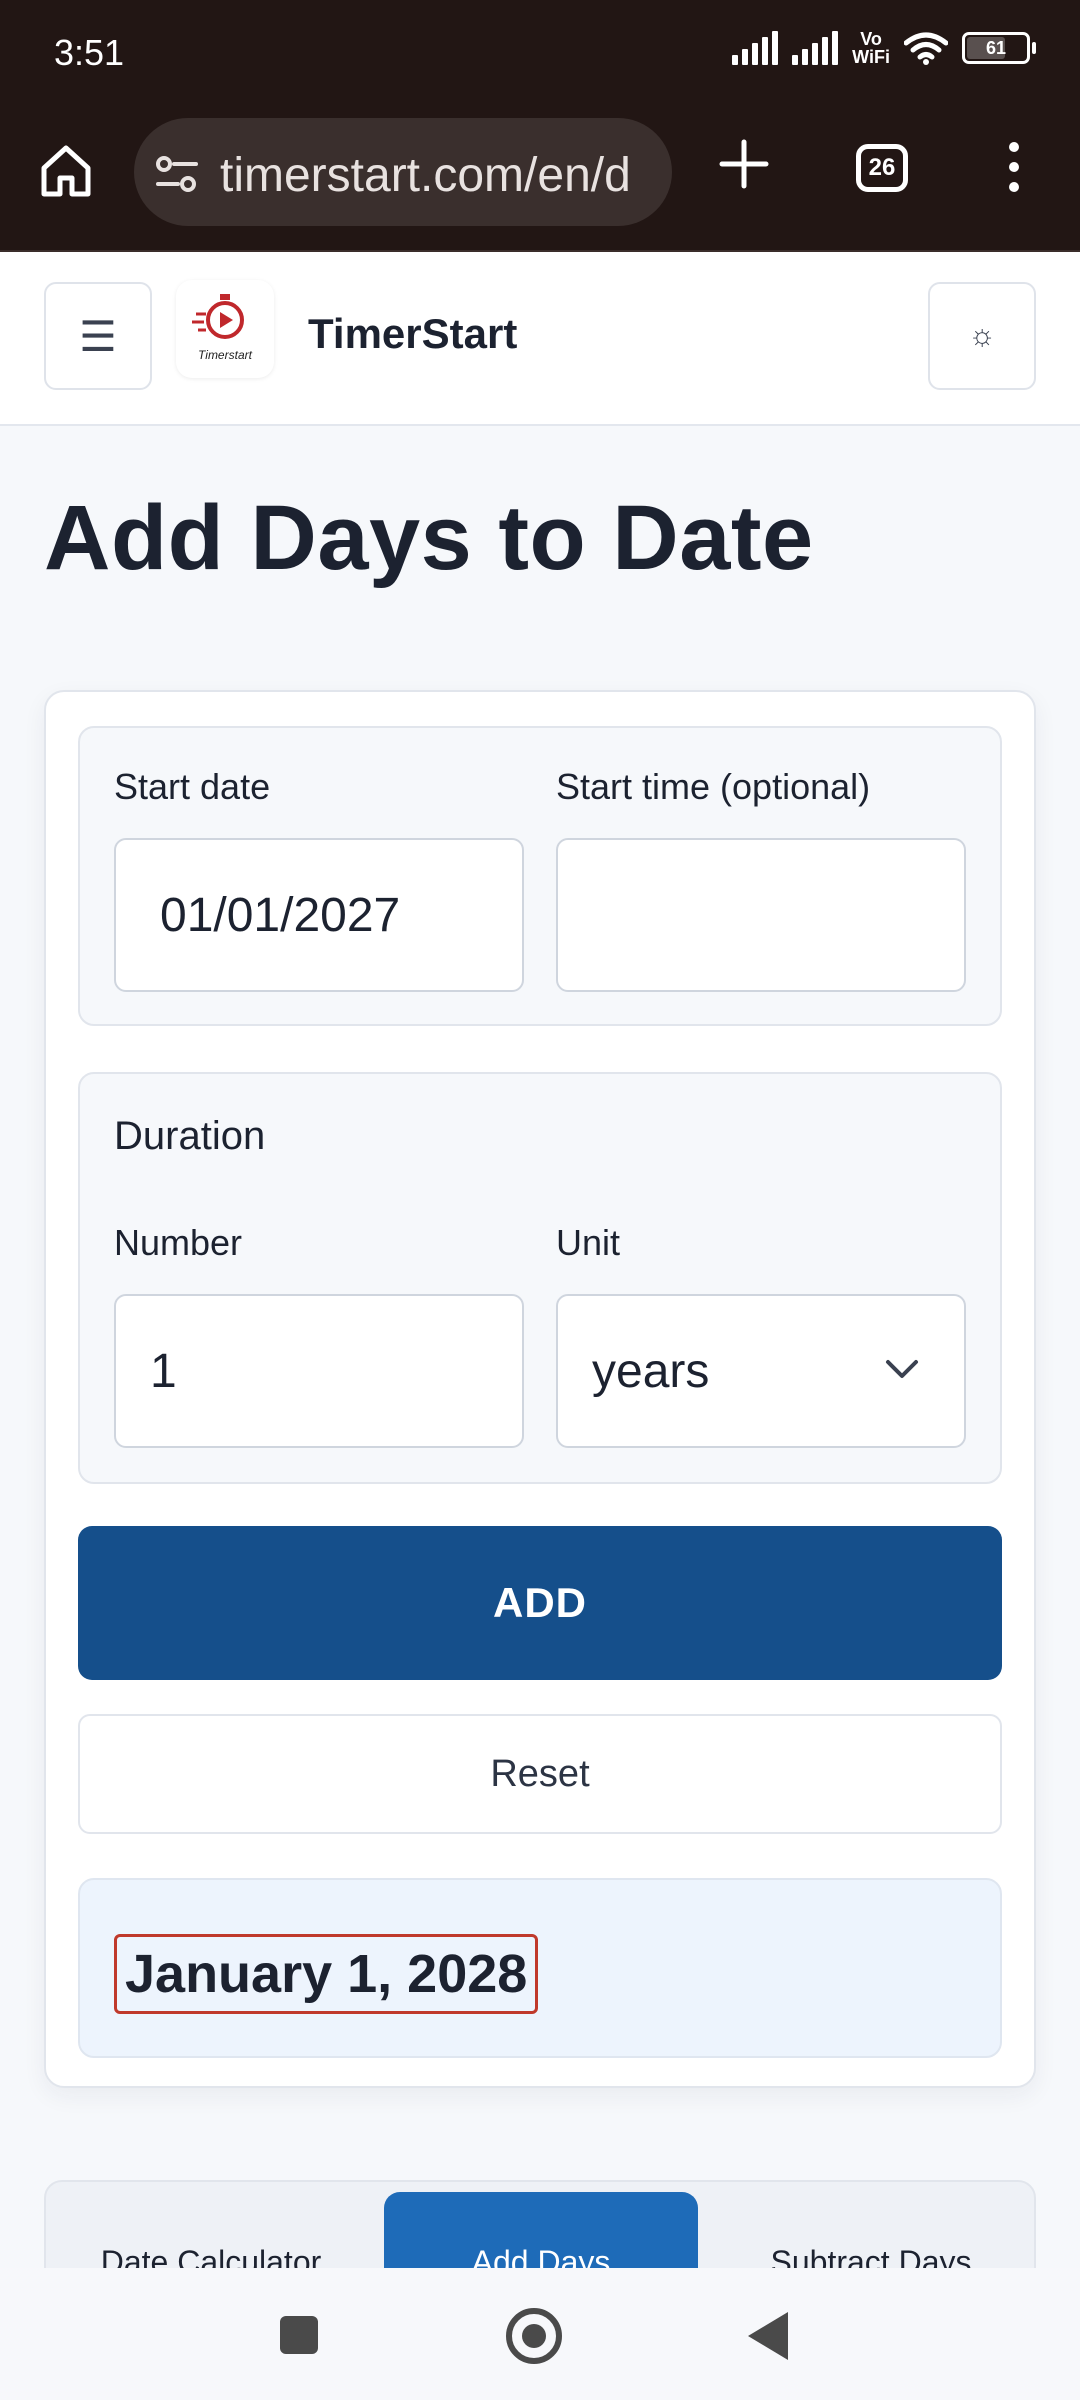 This screenshot has height=2400, width=1080. What do you see at coordinates (319, 1371) in the screenshot?
I see `number-input: 1` at bounding box center [319, 1371].